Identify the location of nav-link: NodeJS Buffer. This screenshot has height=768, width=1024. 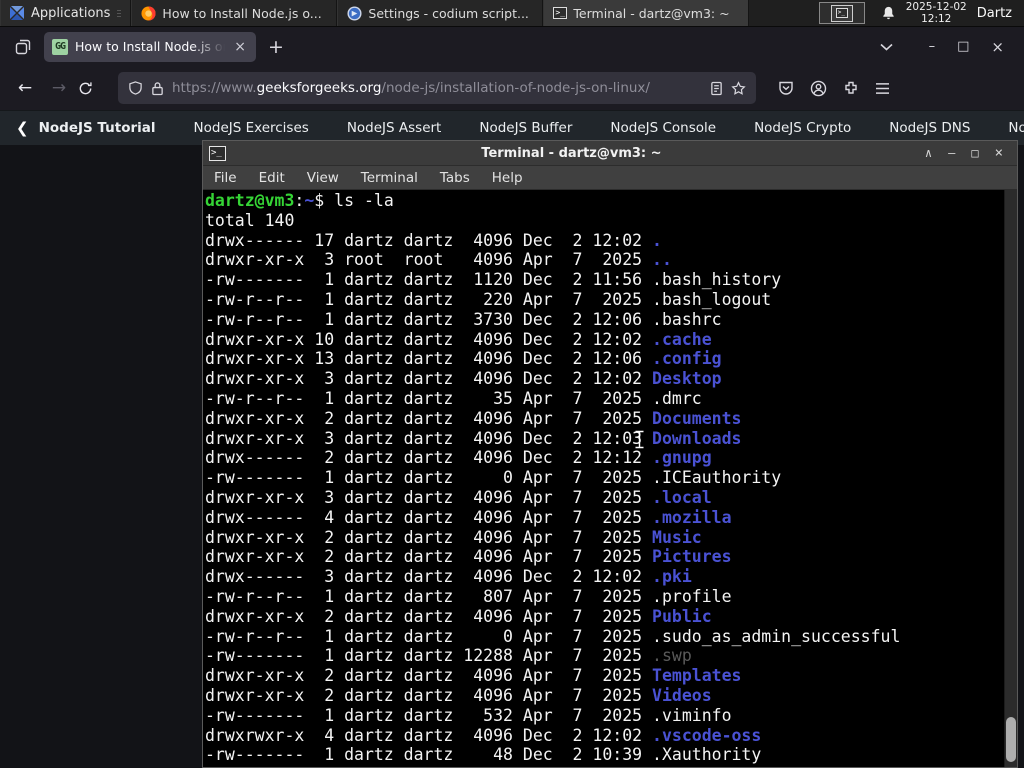
(525, 128).